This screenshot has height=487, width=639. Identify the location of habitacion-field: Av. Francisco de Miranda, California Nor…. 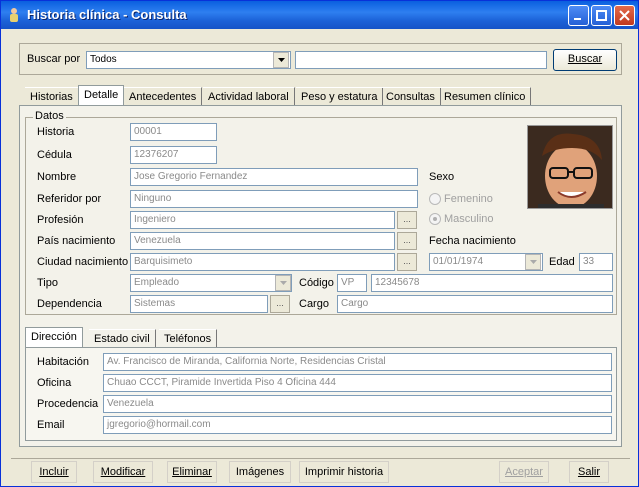
(357, 362).